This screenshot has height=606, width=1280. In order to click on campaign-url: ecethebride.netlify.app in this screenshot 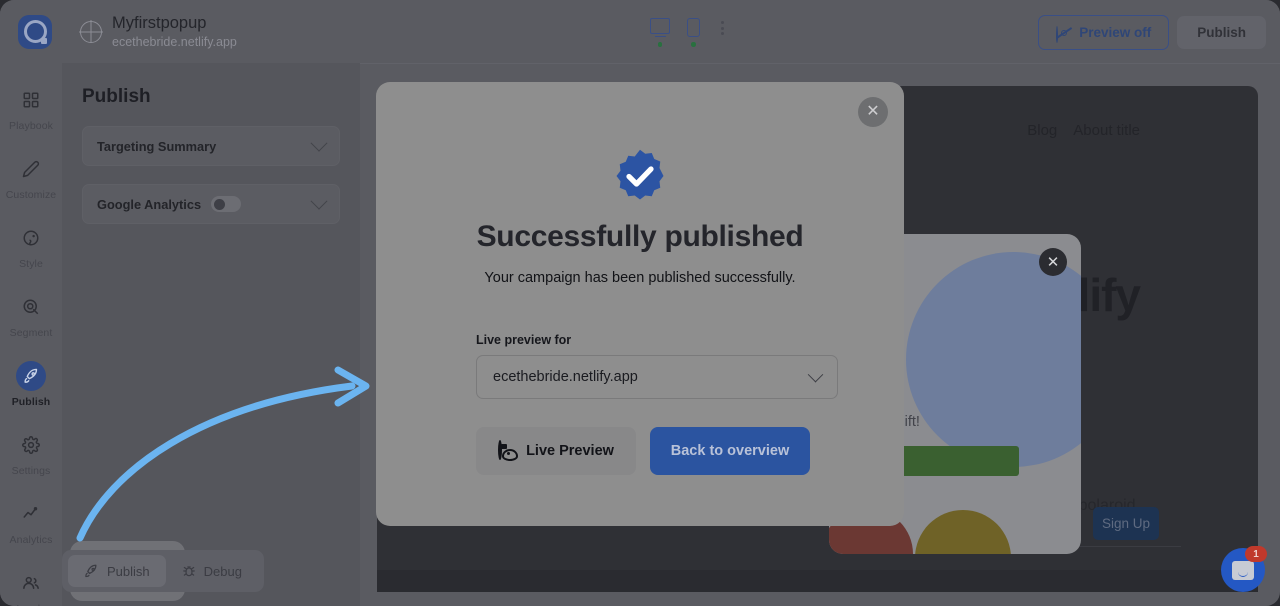, I will do `click(174, 41)`.